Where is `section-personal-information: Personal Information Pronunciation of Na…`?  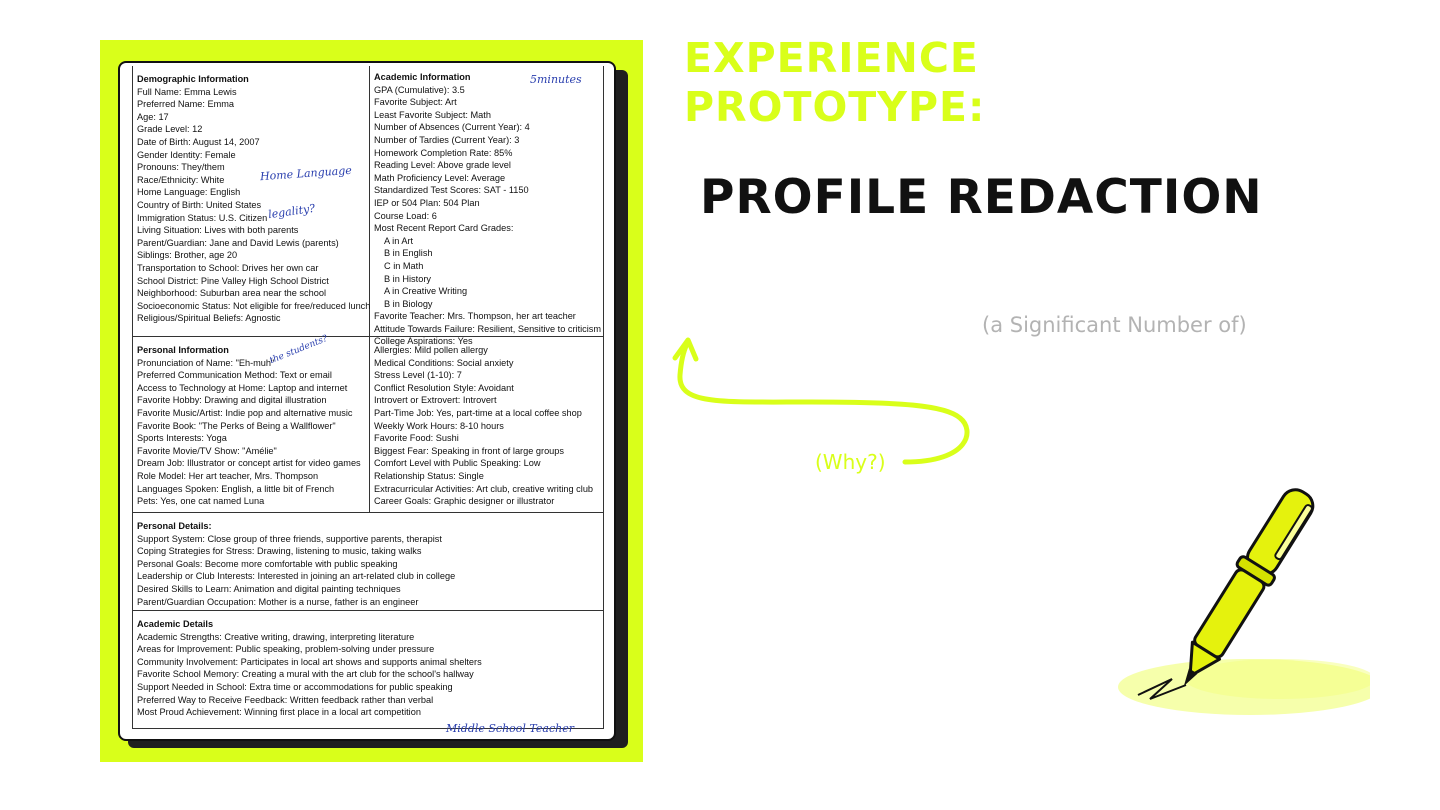
section-personal-information: Personal Information Pronunciation of Na… is located at coordinates (368, 424).